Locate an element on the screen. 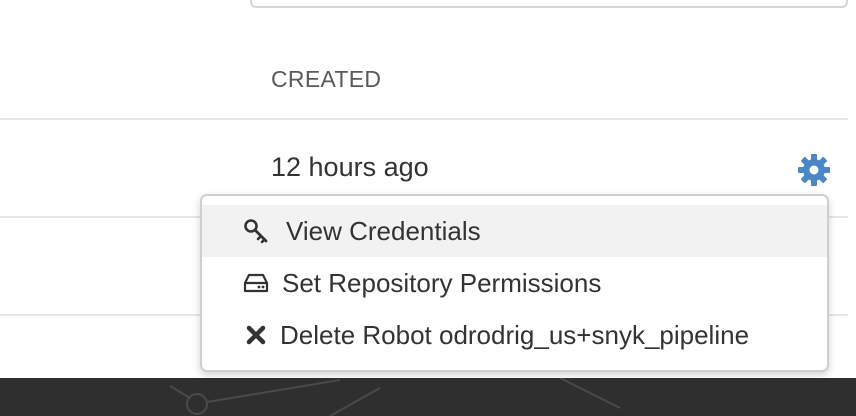 Image resolution: width=856 pixels, height=416 pixels. table-divider is located at coordinates (424, 119).